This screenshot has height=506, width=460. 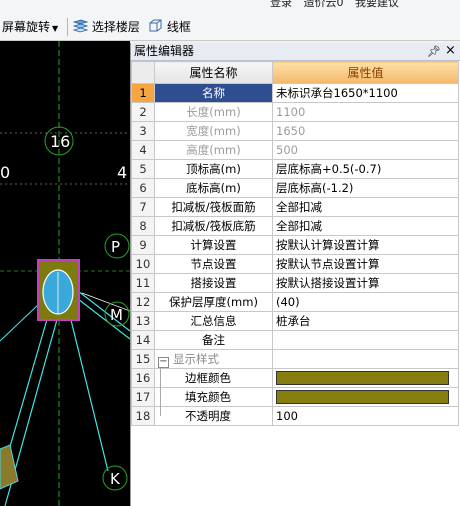 What do you see at coordinates (362, 396) in the screenshot?
I see `fill-color-swatch` at bounding box center [362, 396].